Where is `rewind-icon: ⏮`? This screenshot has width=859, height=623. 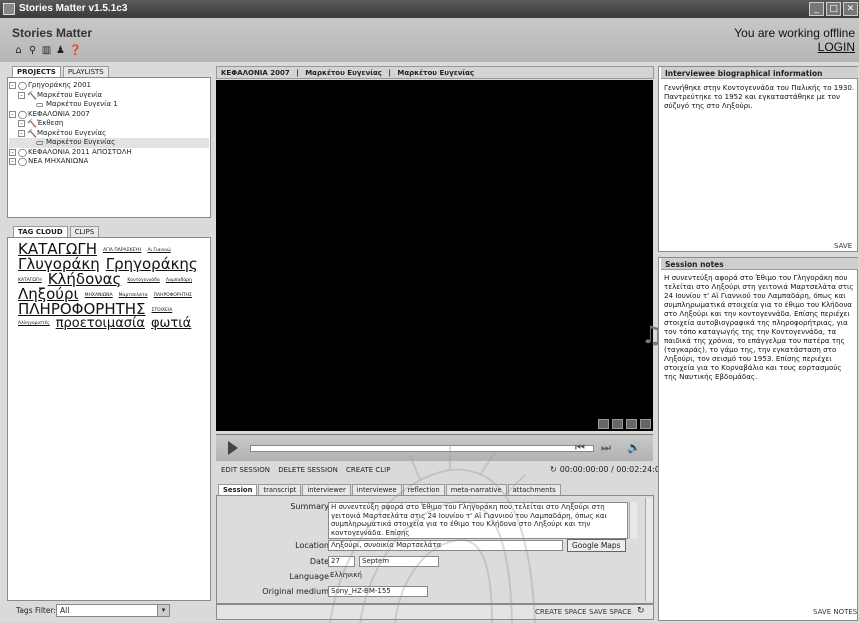 rewind-icon: ⏮ is located at coordinates (580, 447).